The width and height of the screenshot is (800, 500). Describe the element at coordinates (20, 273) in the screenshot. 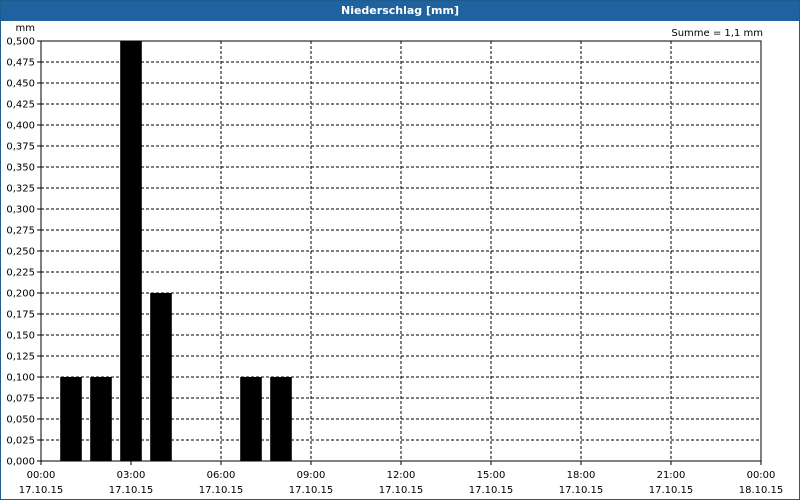

I see `y-tick-label: 0,225` at that location.